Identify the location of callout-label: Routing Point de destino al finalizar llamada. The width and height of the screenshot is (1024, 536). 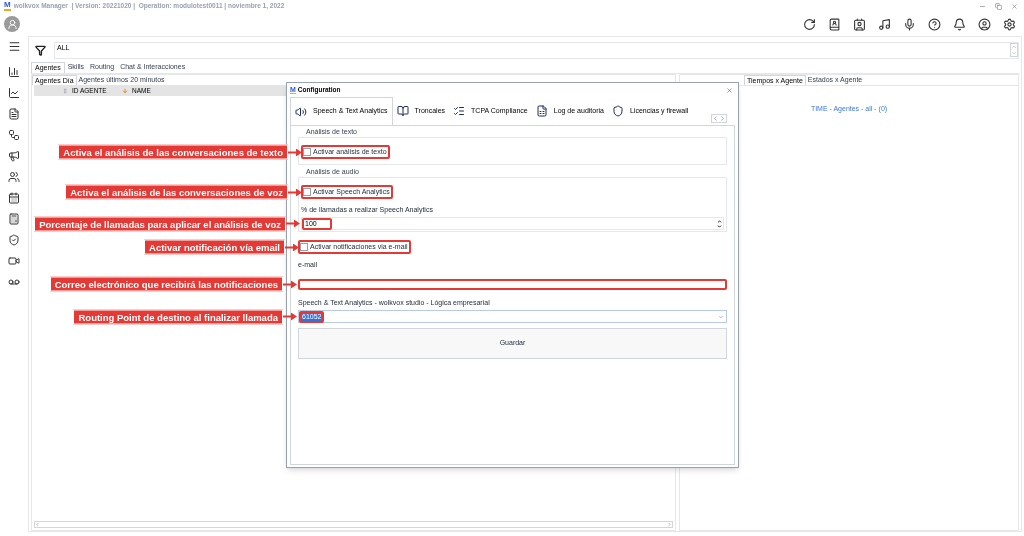
(178, 316).